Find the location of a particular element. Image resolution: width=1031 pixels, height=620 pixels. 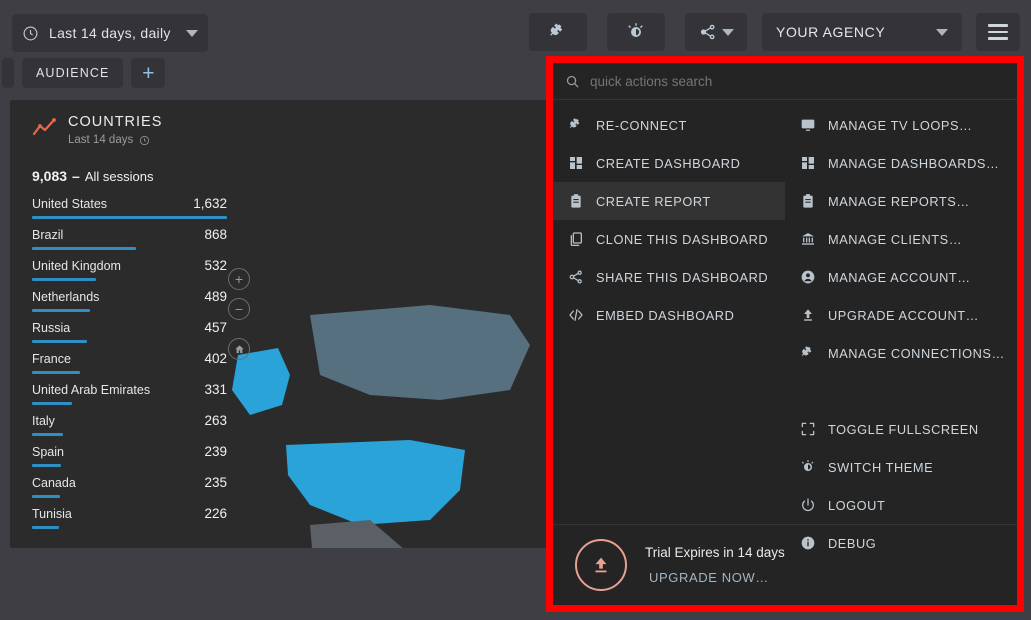

country-name: Canada is located at coordinates (54, 483).